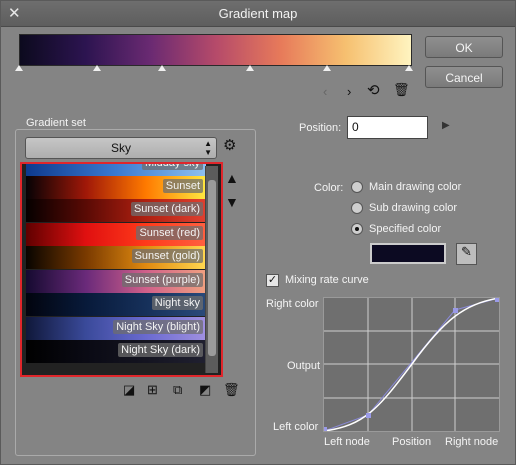 This screenshot has height=465, width=516. I want to click on mixing-rate-curve, so click(411, 364).